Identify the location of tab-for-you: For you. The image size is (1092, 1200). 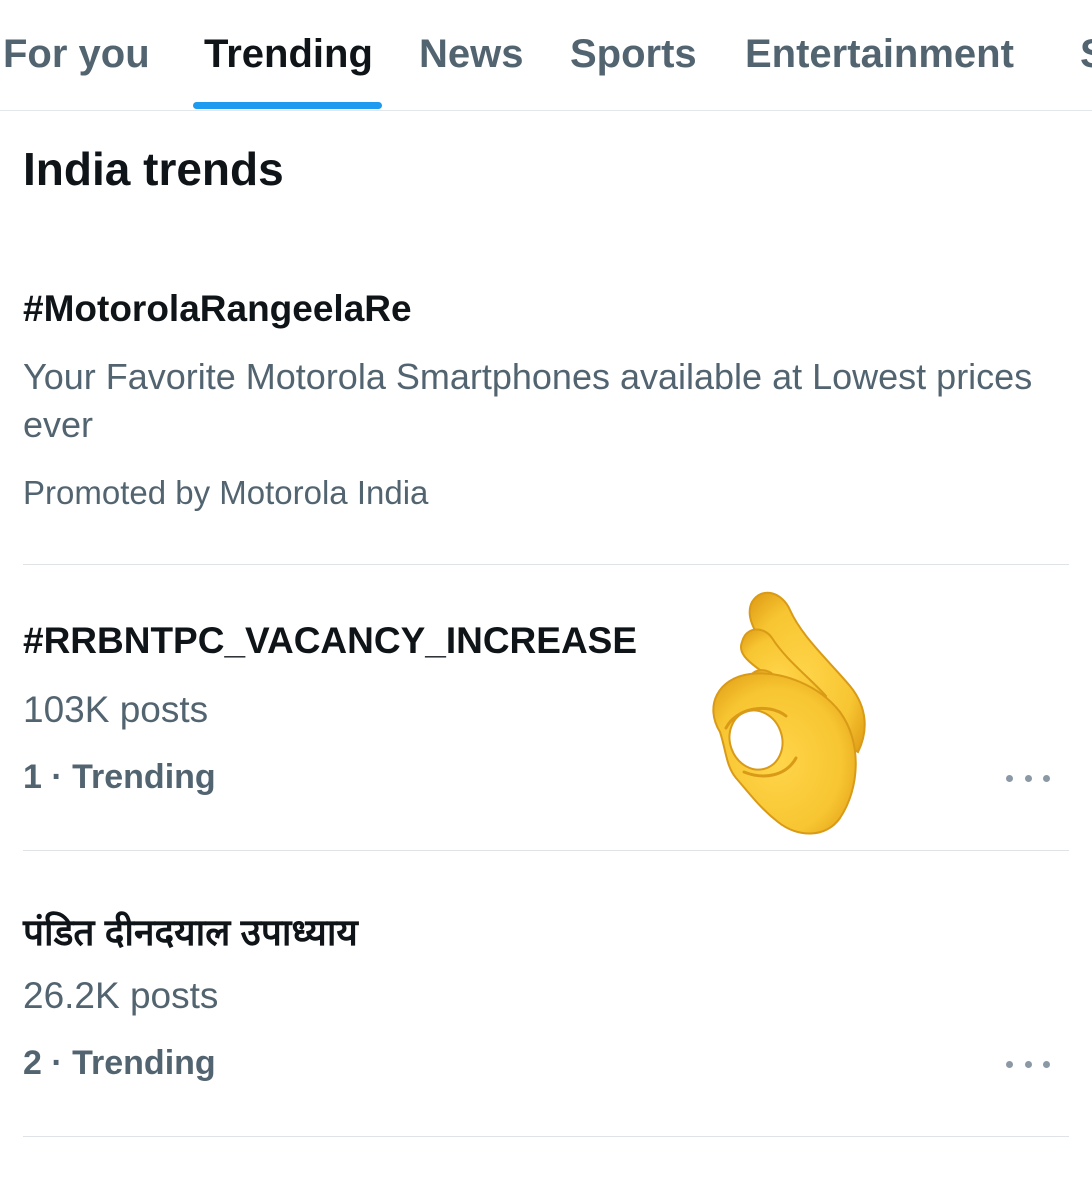
(76, 54).